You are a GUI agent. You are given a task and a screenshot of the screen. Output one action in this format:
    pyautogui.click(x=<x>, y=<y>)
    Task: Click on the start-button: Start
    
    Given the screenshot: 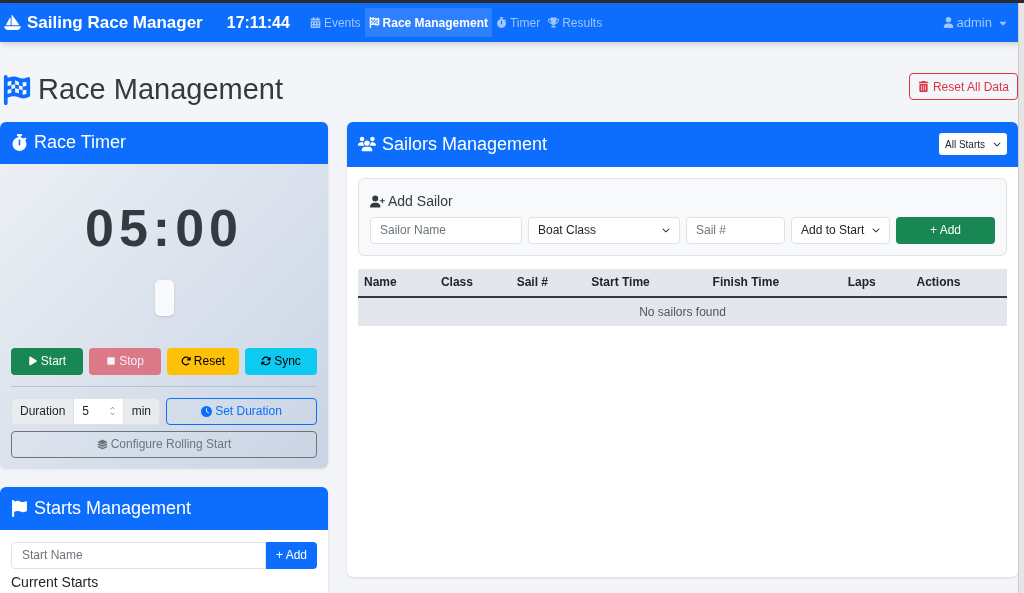 What is the action you would take?
    pyautogui.click(x=47, y=361)
    